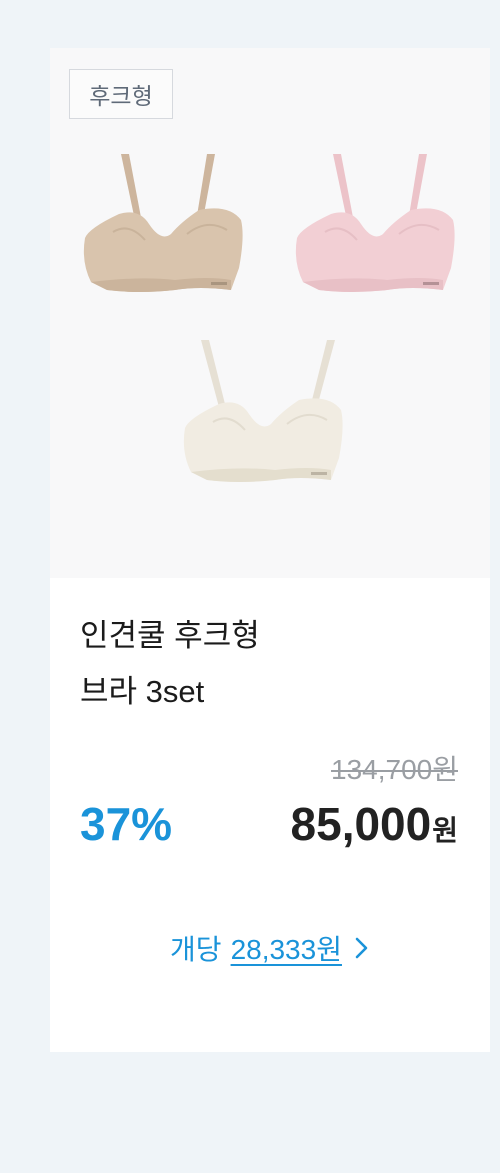 This screenshot has height=1173, width=500. What do you see at coordinates (445, 830) in the screenshot?
I see `sale-price-unit: 원` at bounding box center [445, 830].